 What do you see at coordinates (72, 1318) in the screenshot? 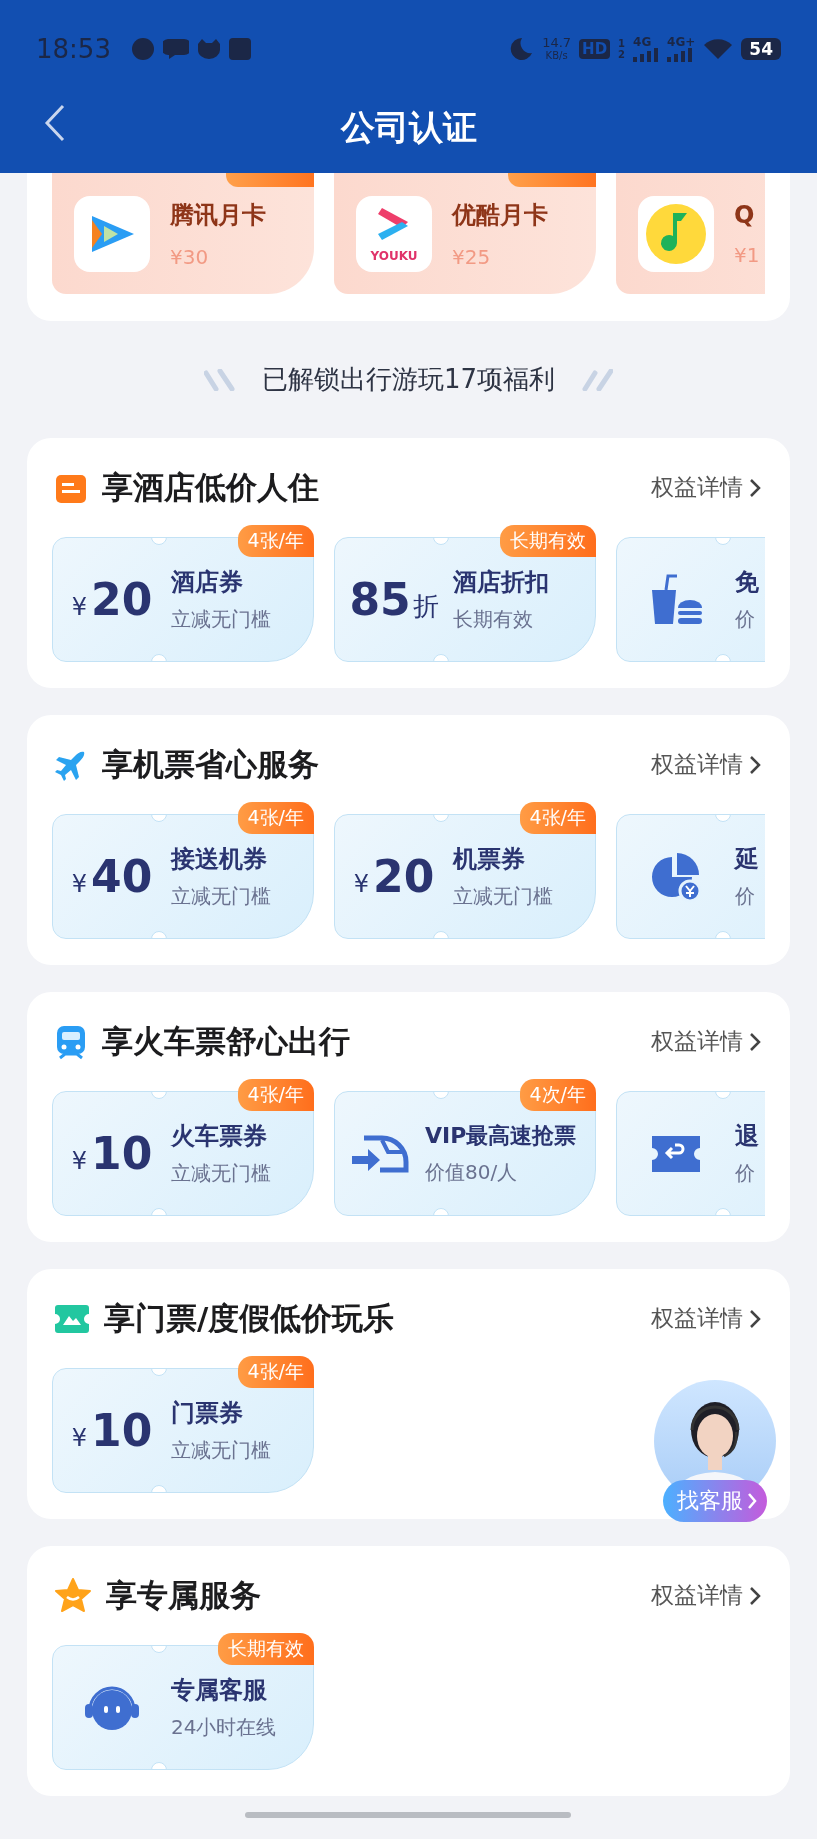
I see `ticket-icon` at bounding box center [72, 1318].